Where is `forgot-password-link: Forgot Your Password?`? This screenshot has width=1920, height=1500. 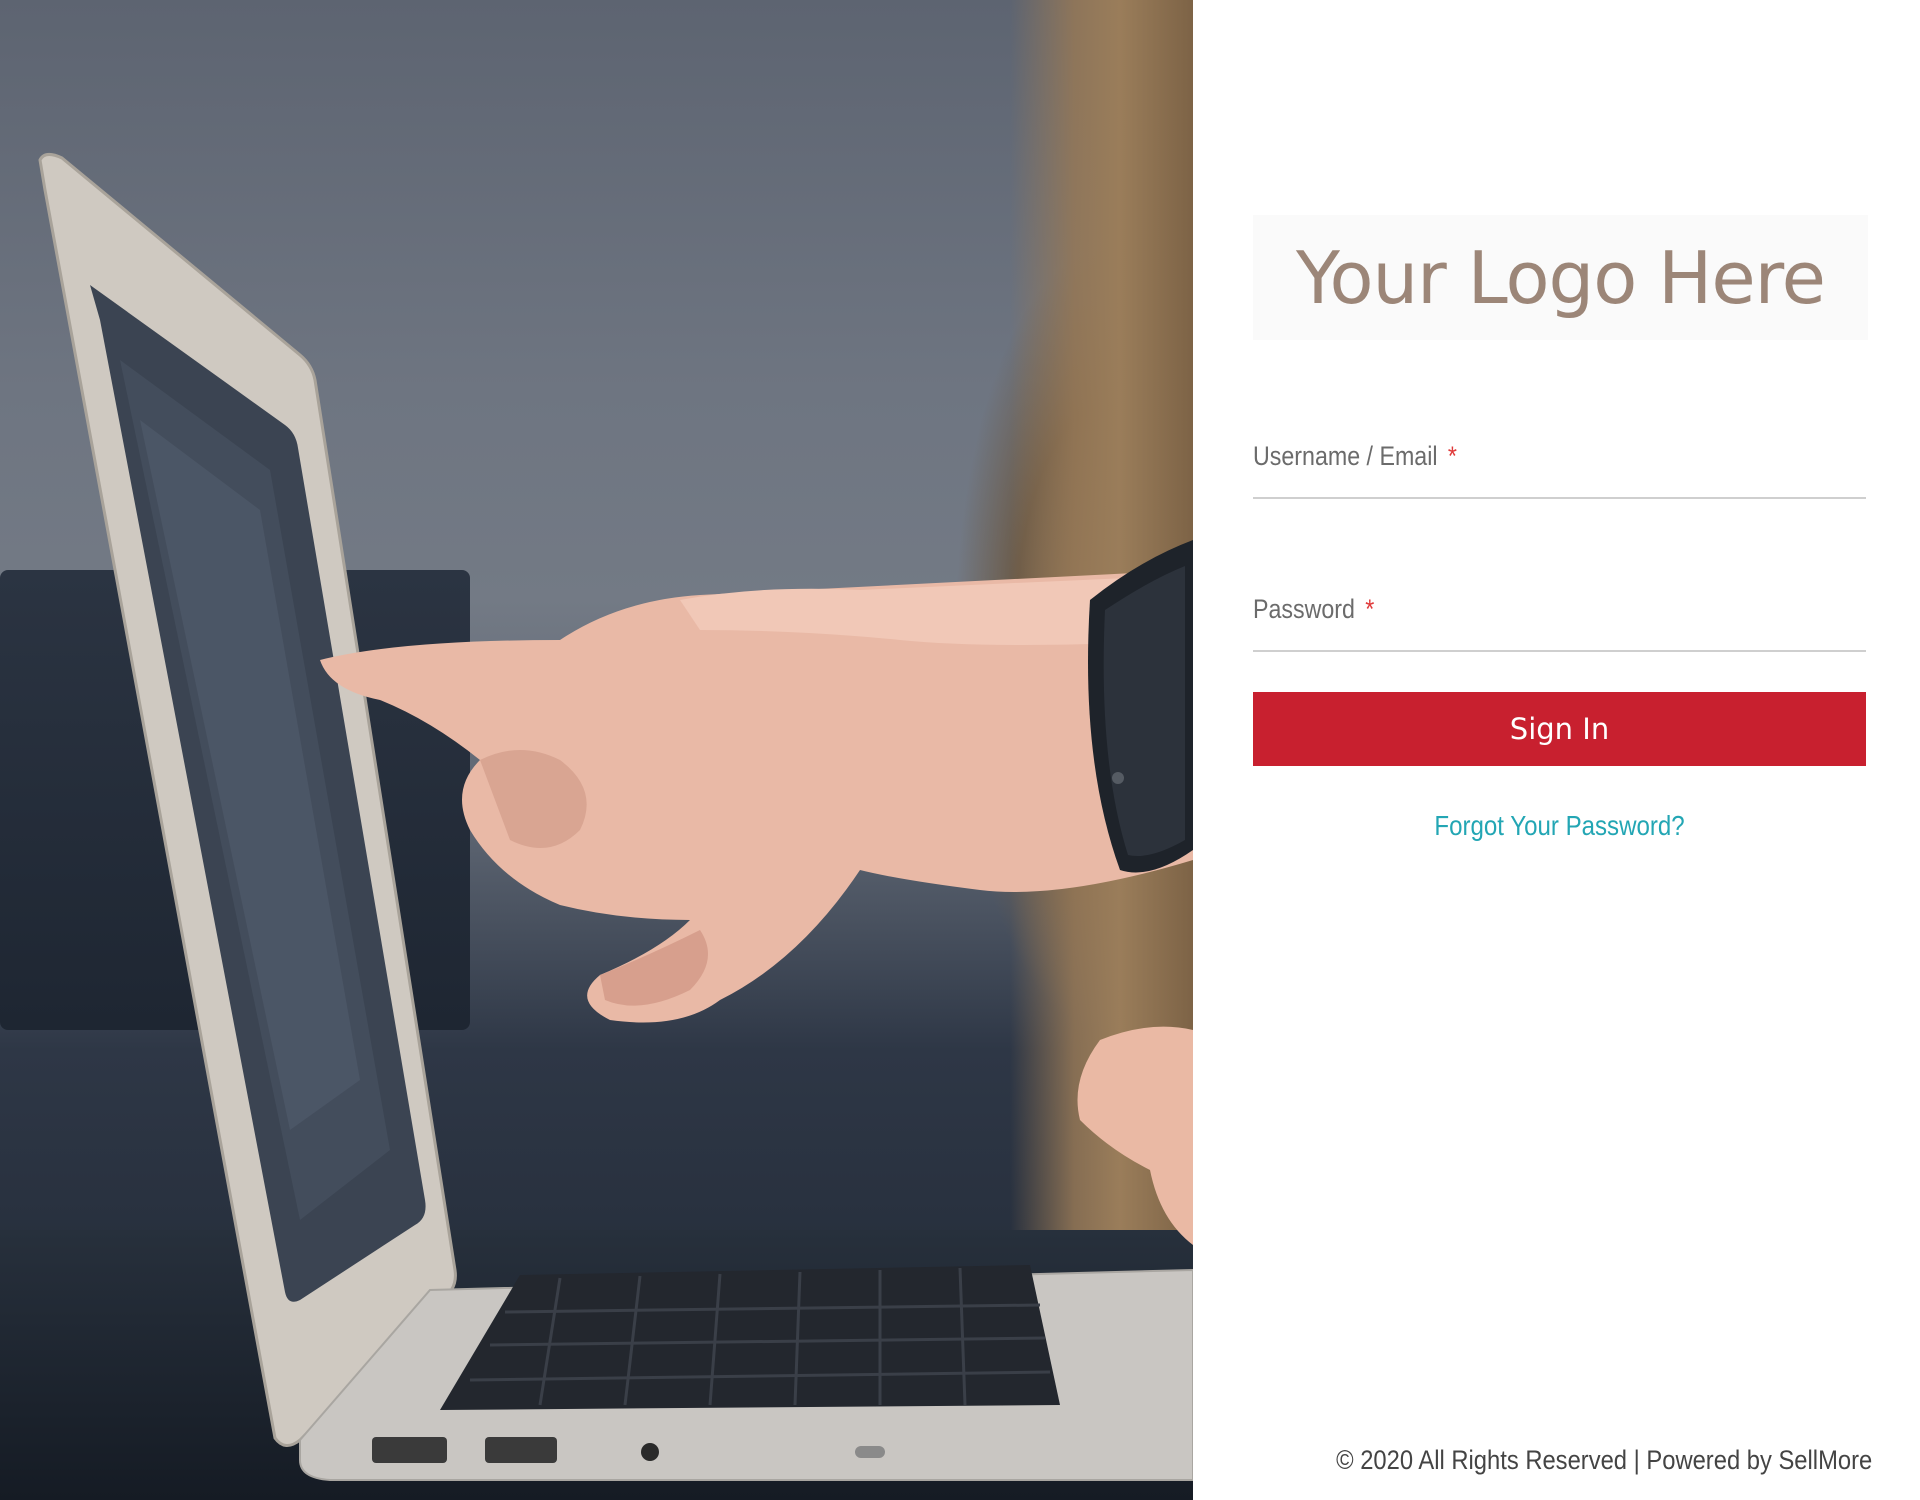
forgot-password-link: Forgot Your Password? is located at coordinates (1559, 826).